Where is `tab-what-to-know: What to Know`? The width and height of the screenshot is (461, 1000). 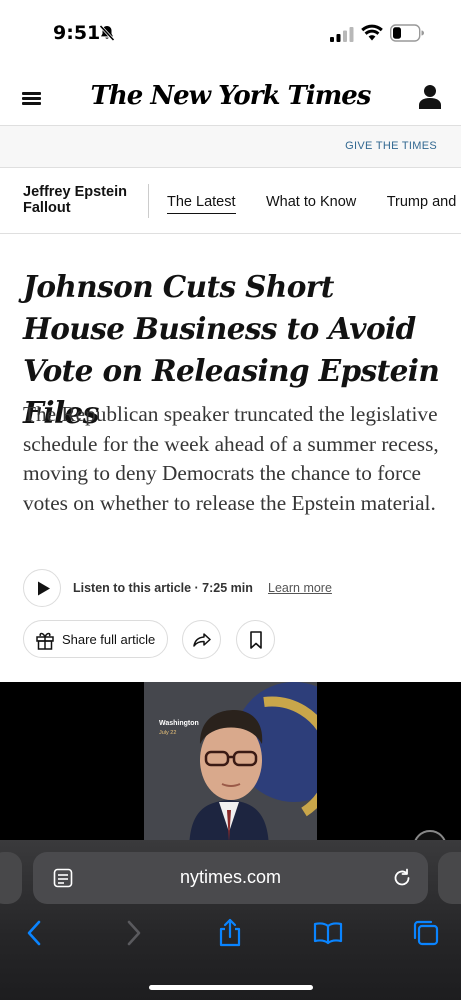 tab-what-to-know: What to Know is located at coordinates (311, 203).